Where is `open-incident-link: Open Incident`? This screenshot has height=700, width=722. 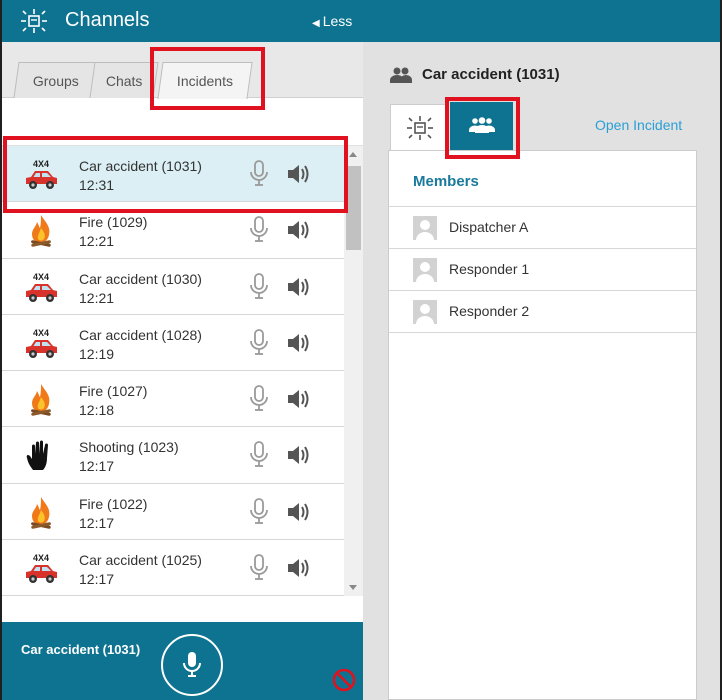 open-incident-link: Open Incident is located at coordinates (638, 125).